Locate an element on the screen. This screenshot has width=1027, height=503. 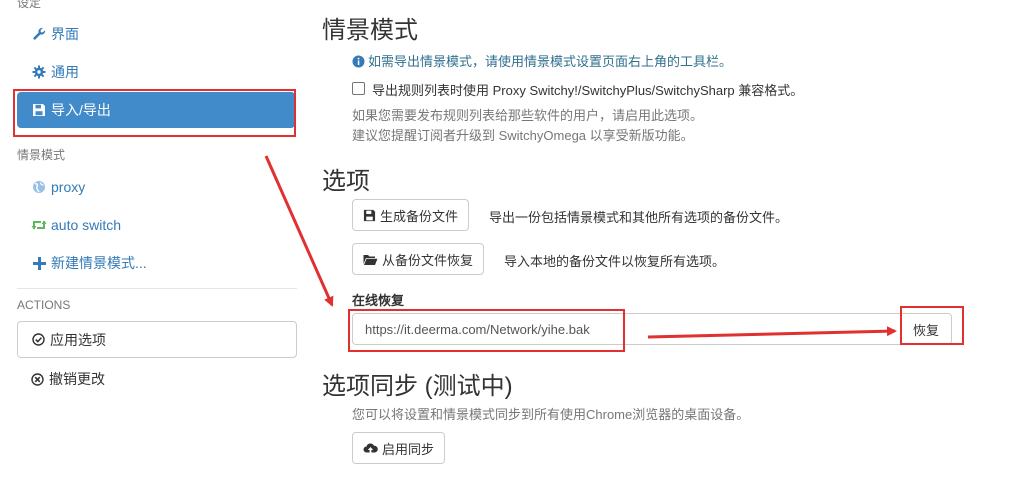
arrow-to-url-input is located at coordinates (299, 231).